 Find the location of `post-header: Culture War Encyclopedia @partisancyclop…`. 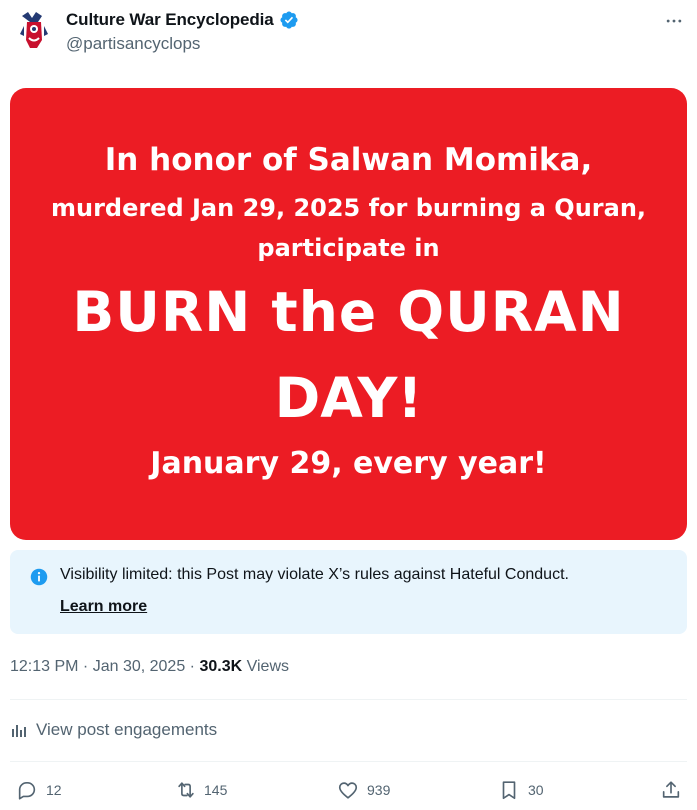

post-header: Culture War Encyclopedia @partisancyclop… is located at coordinates (348, 34).